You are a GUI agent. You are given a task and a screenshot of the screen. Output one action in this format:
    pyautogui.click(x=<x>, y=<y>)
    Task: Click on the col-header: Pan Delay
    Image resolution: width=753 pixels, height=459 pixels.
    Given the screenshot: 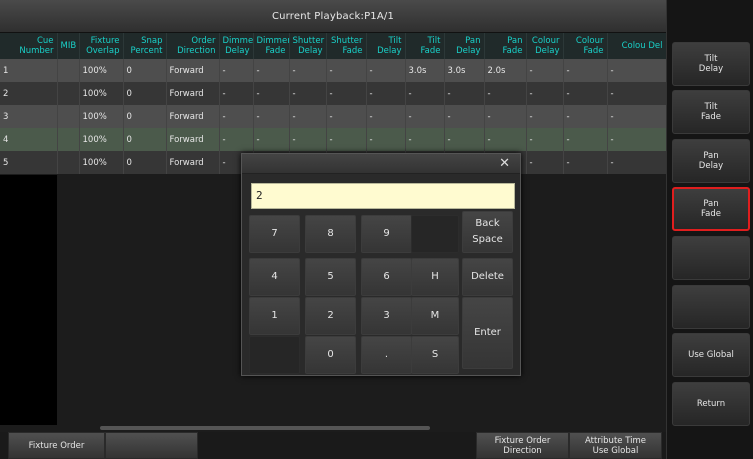 What is the action you would take?
    pyautogui.click(x=464, y=46)
    